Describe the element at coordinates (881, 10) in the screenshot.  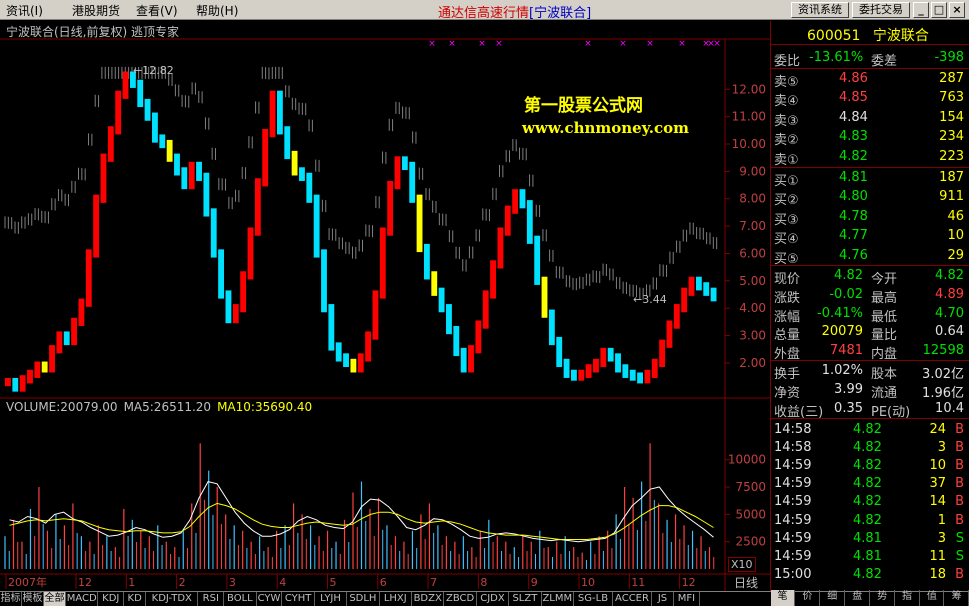
I see `trade-button: 委托交易` at that location.